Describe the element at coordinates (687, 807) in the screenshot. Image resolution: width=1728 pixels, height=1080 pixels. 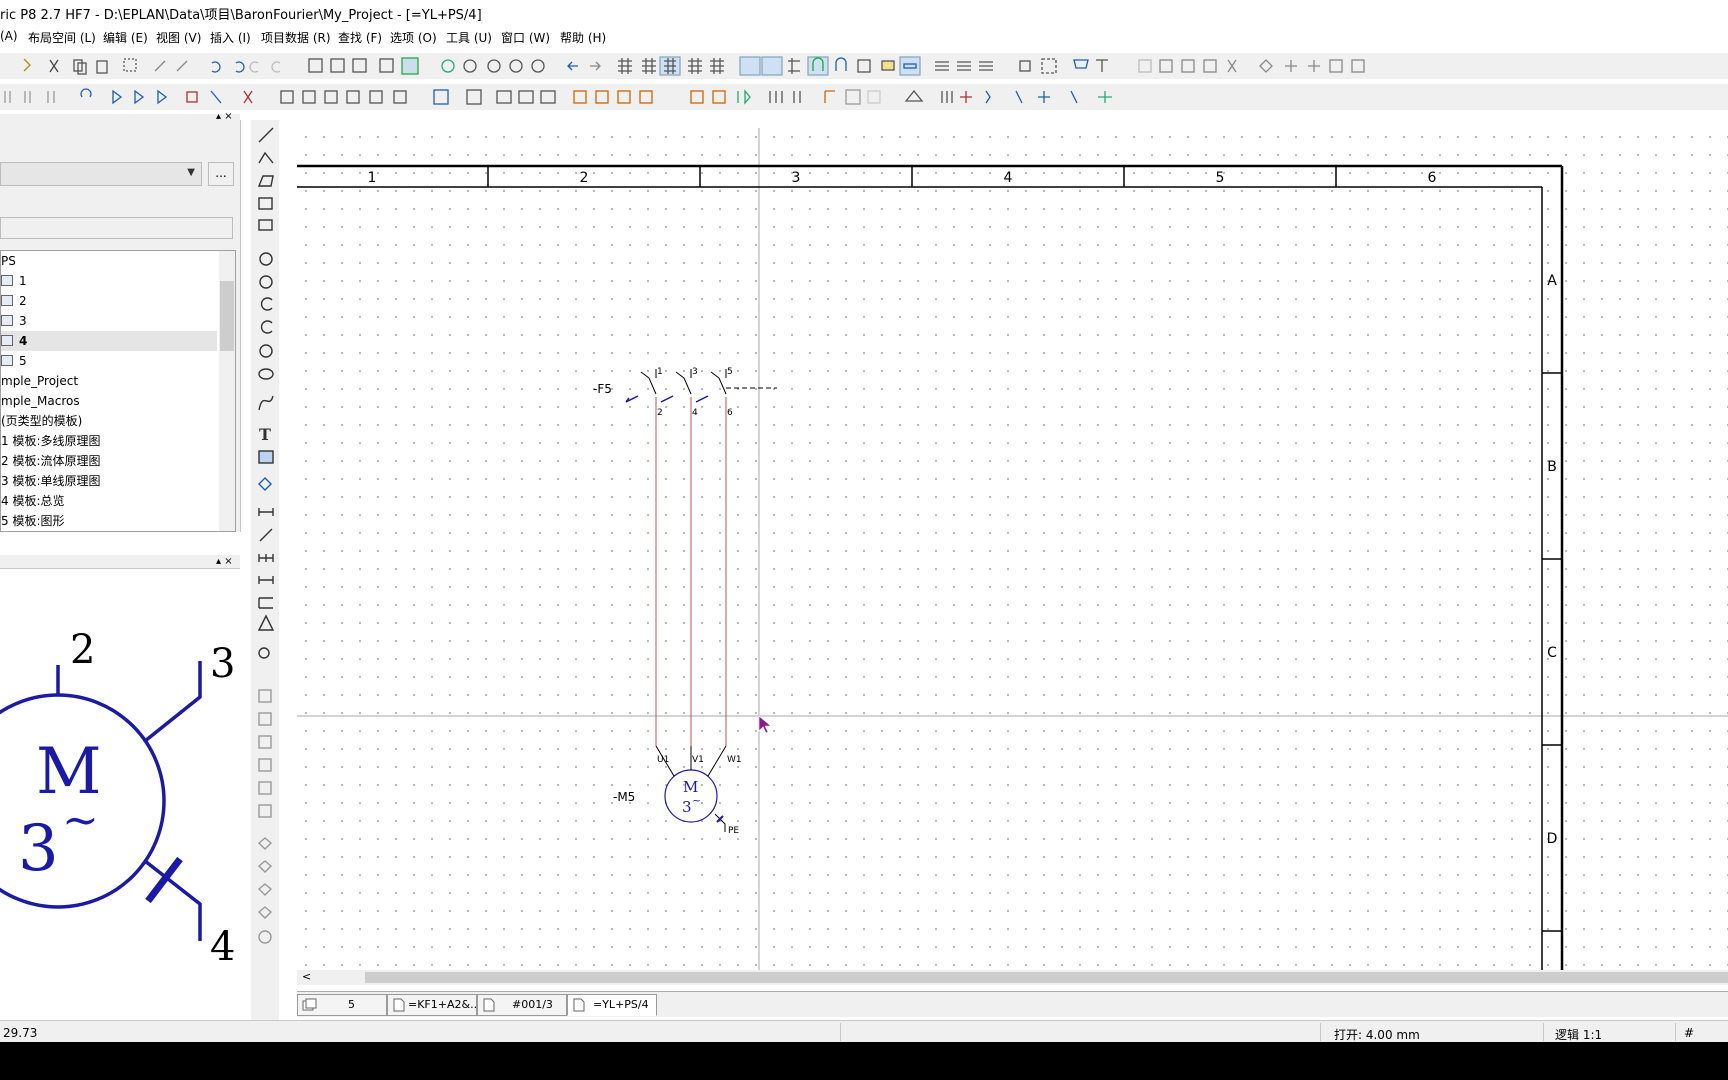
I see `motor-phase: 3` at that location.